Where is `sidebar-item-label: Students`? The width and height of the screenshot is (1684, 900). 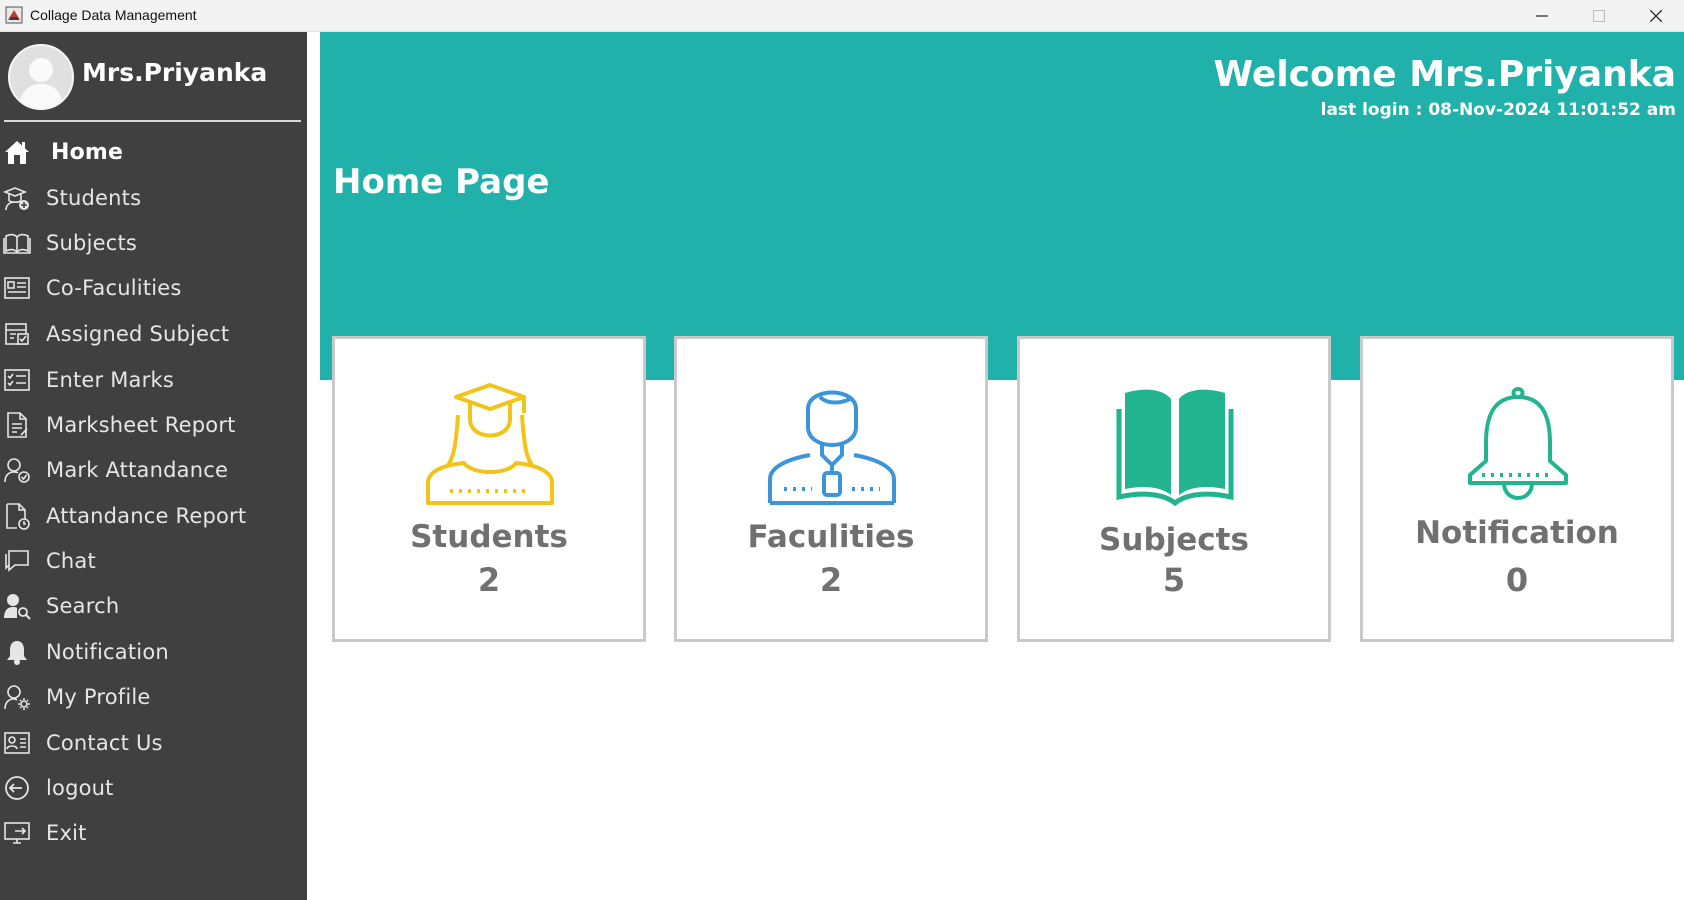
sidebar-item-label: Students is located at coordinates (94, 198).